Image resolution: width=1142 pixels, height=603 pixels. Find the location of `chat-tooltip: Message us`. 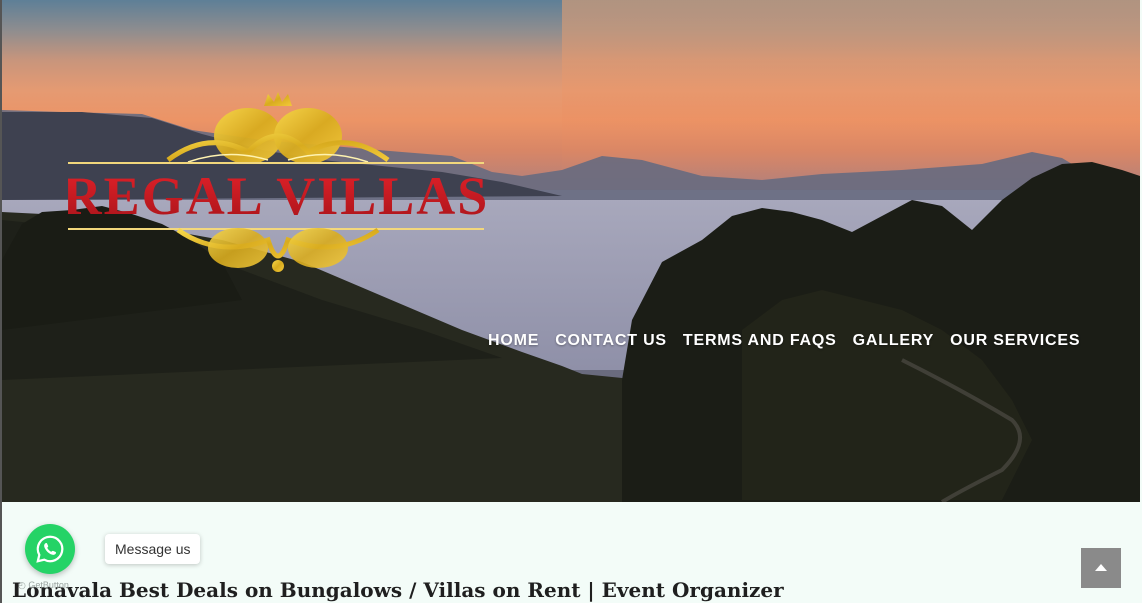

chat-tooltip: Message us is located at coordinates (153, 549).